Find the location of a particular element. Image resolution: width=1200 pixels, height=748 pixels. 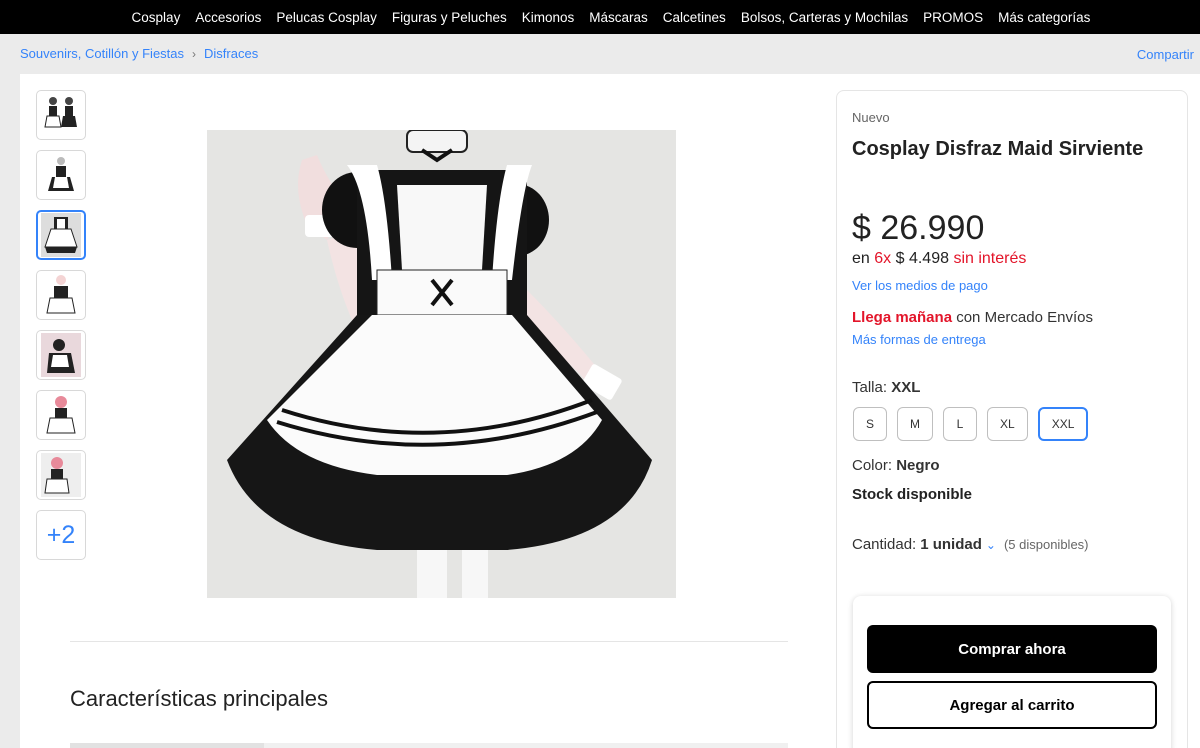

size-selected-value: XXL is located at coordinates (906, 387).